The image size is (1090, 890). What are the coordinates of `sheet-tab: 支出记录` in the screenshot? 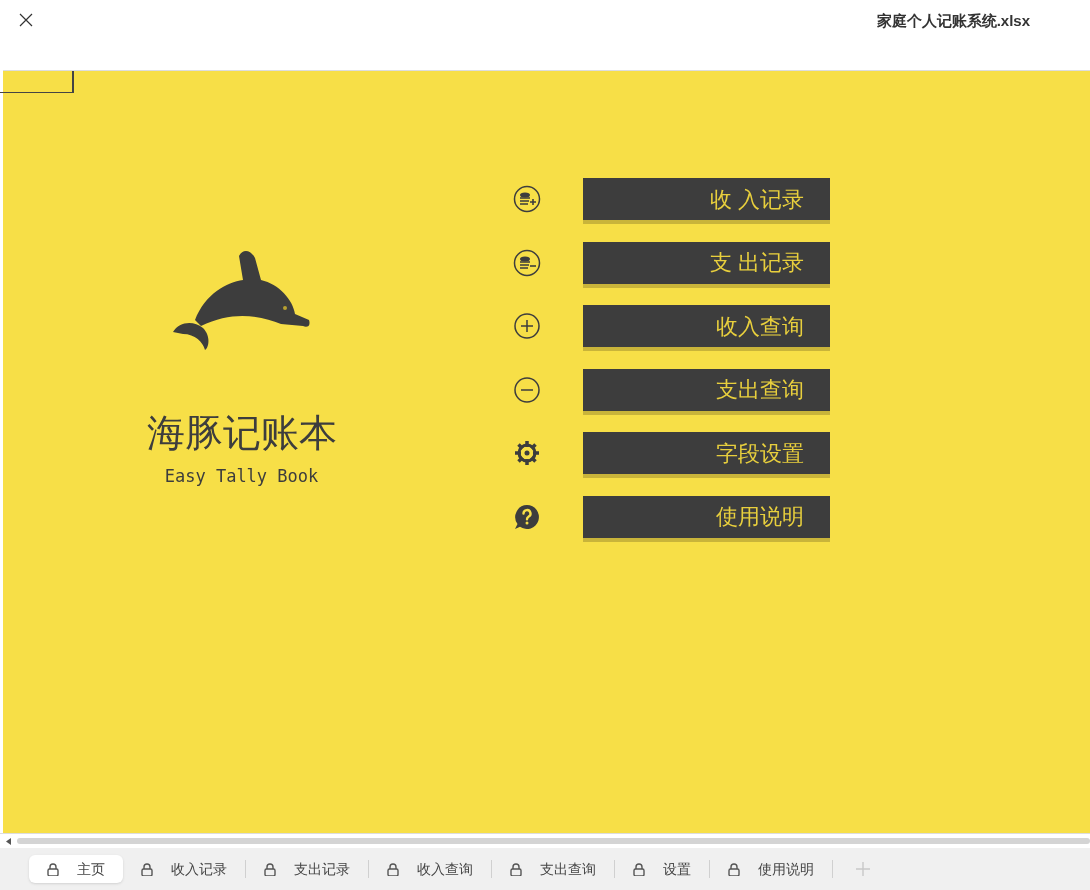 It's located at (307, 869).